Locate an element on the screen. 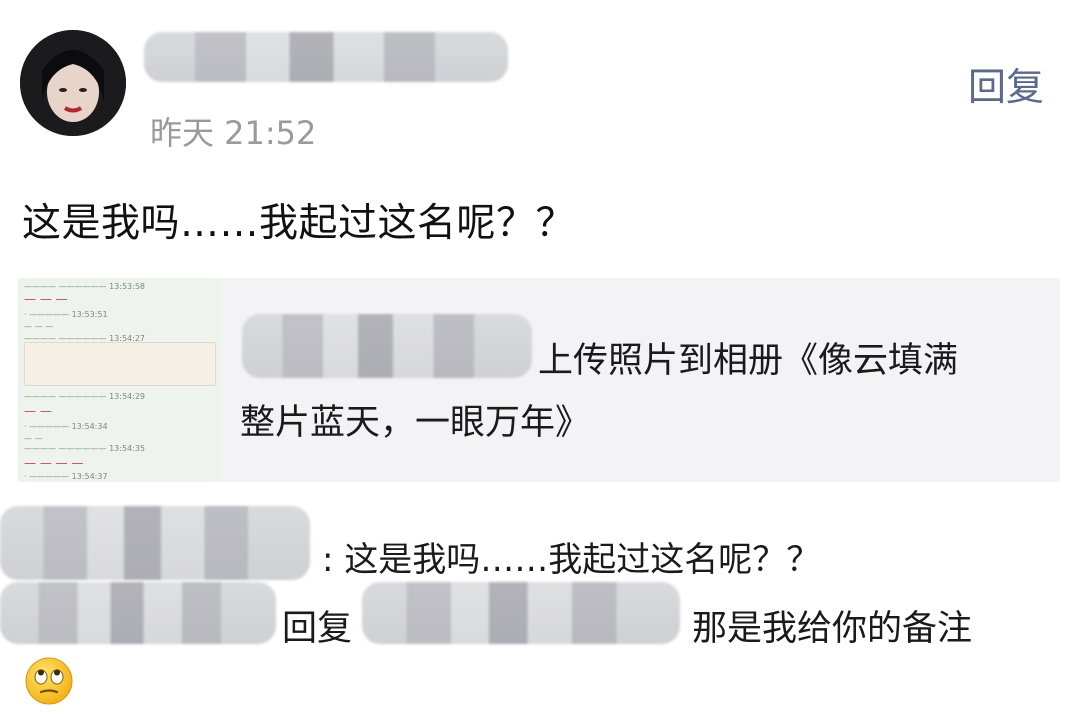 This screenshot has width=1080, height=714. reply-word: 回复 is located at coordinates (317, 629).